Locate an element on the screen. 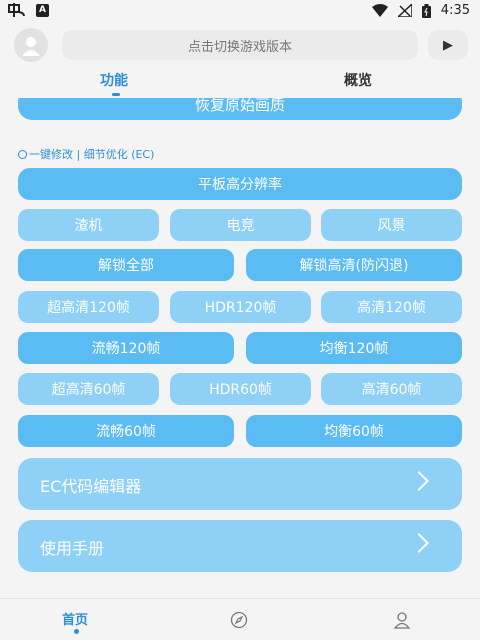 This screenshot has width=480, height=640. play-button: ▶ is located at coordinates (448, 45).